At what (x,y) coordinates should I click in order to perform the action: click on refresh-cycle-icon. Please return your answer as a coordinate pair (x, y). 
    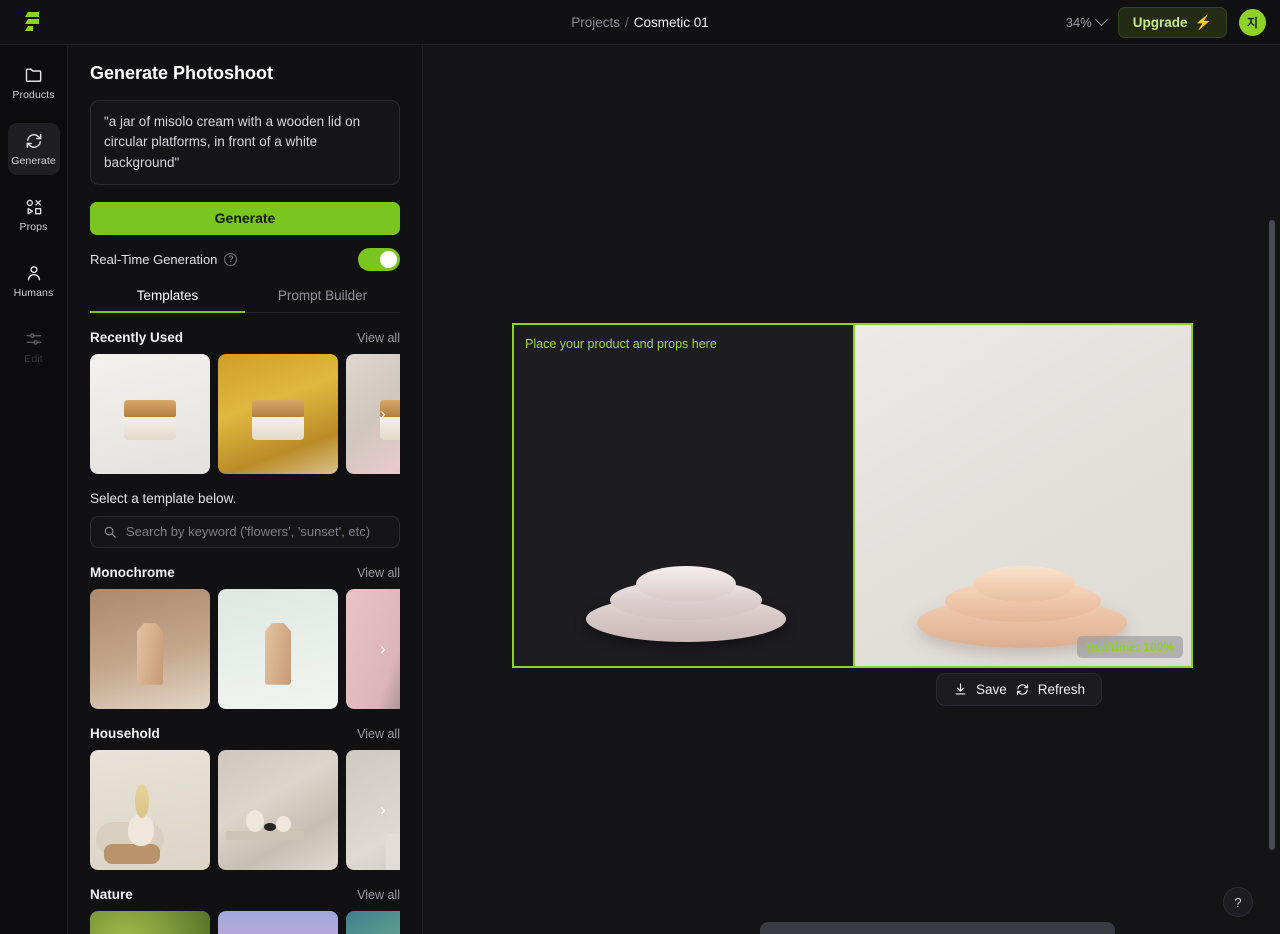
    Looking at the image, I should click on (34, 141).